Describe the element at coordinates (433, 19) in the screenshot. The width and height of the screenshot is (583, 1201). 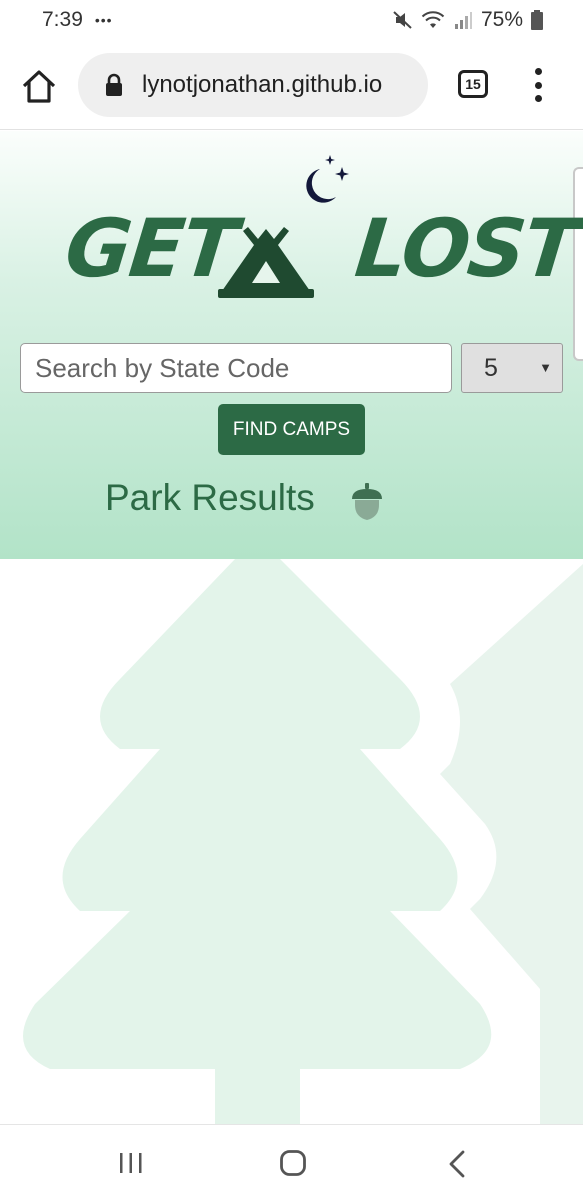
I see `wifi-icon` at that location.